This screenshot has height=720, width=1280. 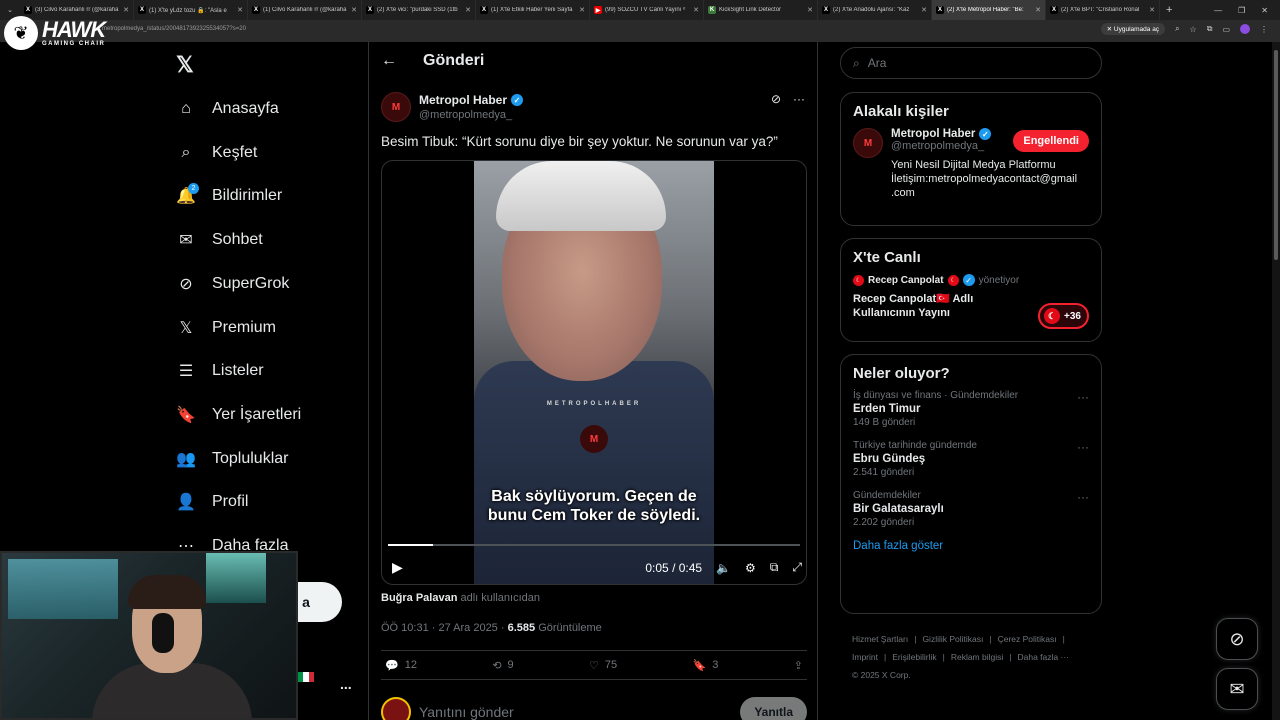 What do you see at coordinates (463, 100) in the screenshot?
I see `author-name: Metropol Haber` at bounding box center [463, 100].